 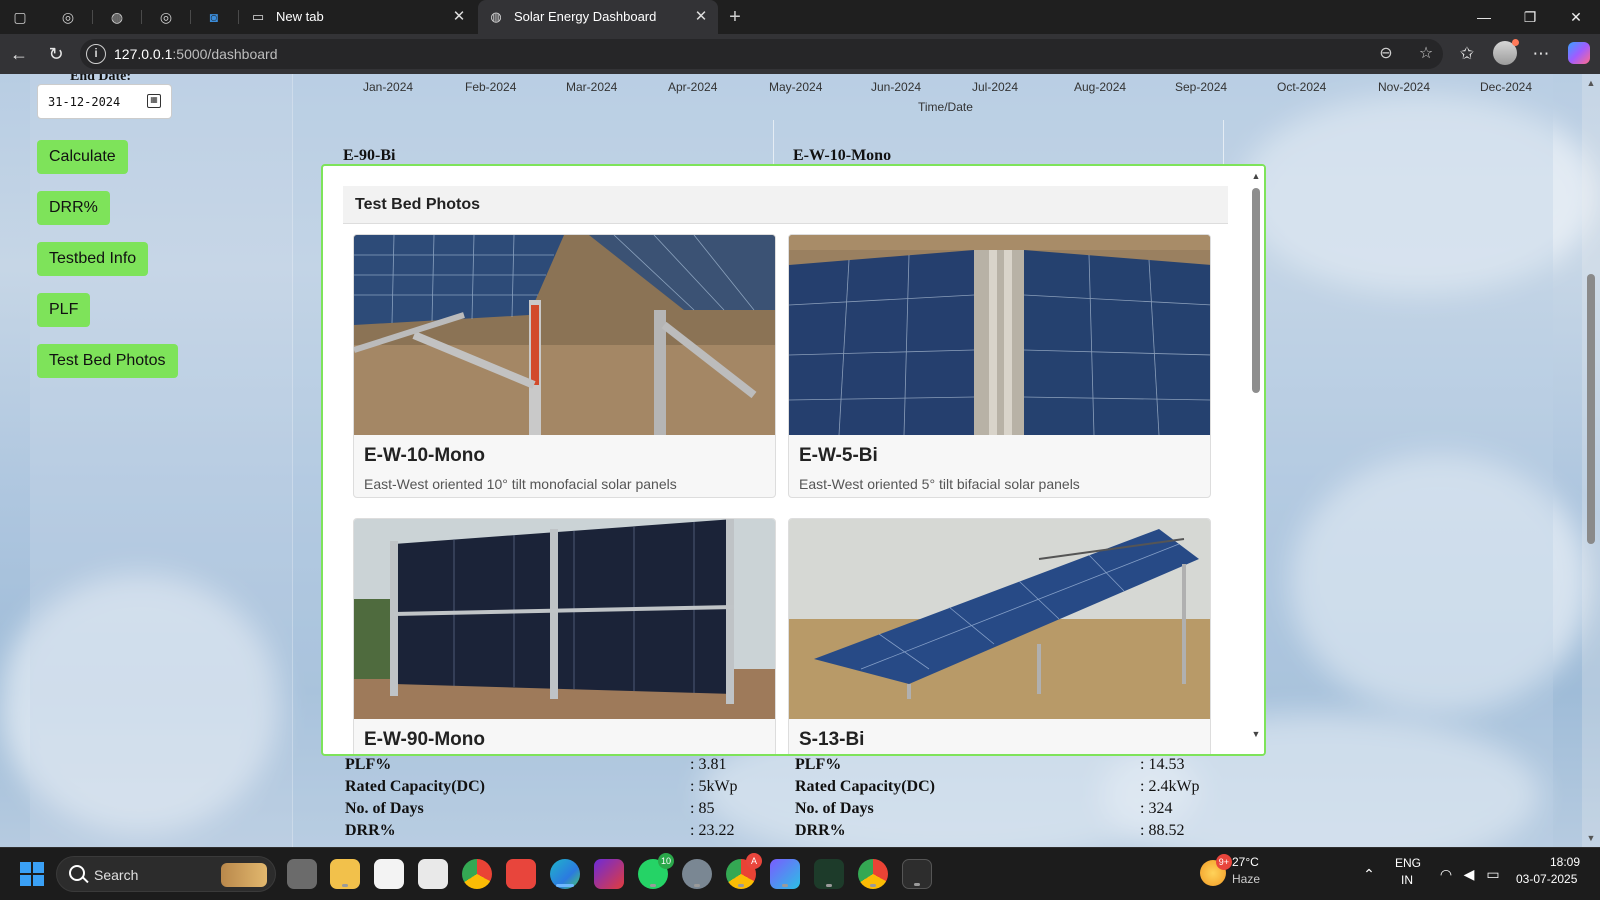 I want to click on language-primary: ENG, so click(x=1408, y=863).